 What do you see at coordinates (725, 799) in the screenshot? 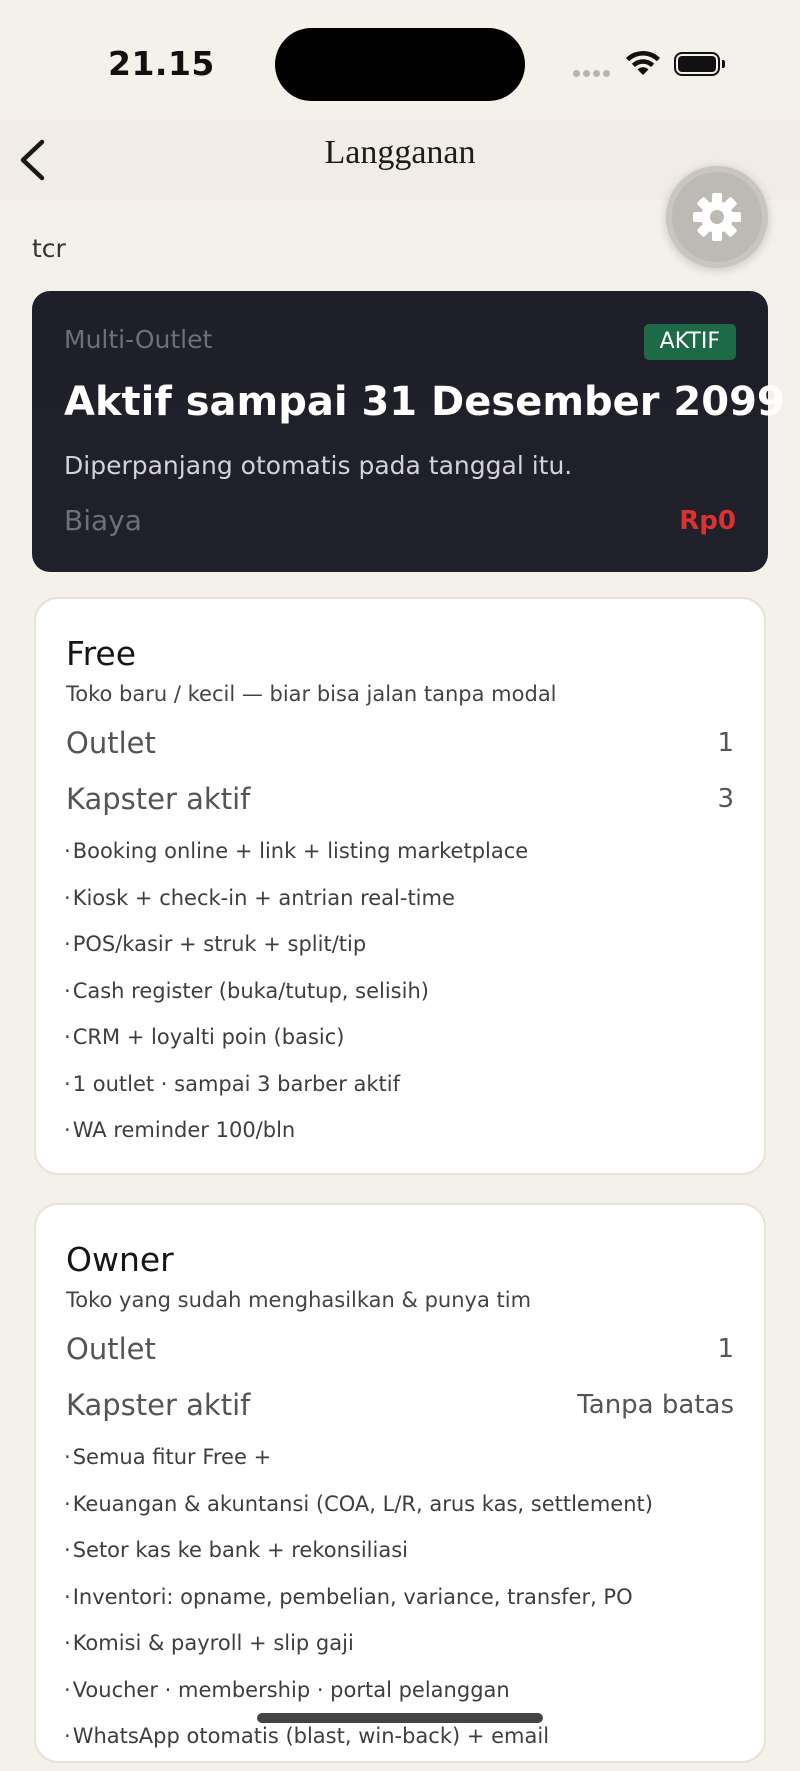
I see `row-value: 3` at bounding box center [725, 799].